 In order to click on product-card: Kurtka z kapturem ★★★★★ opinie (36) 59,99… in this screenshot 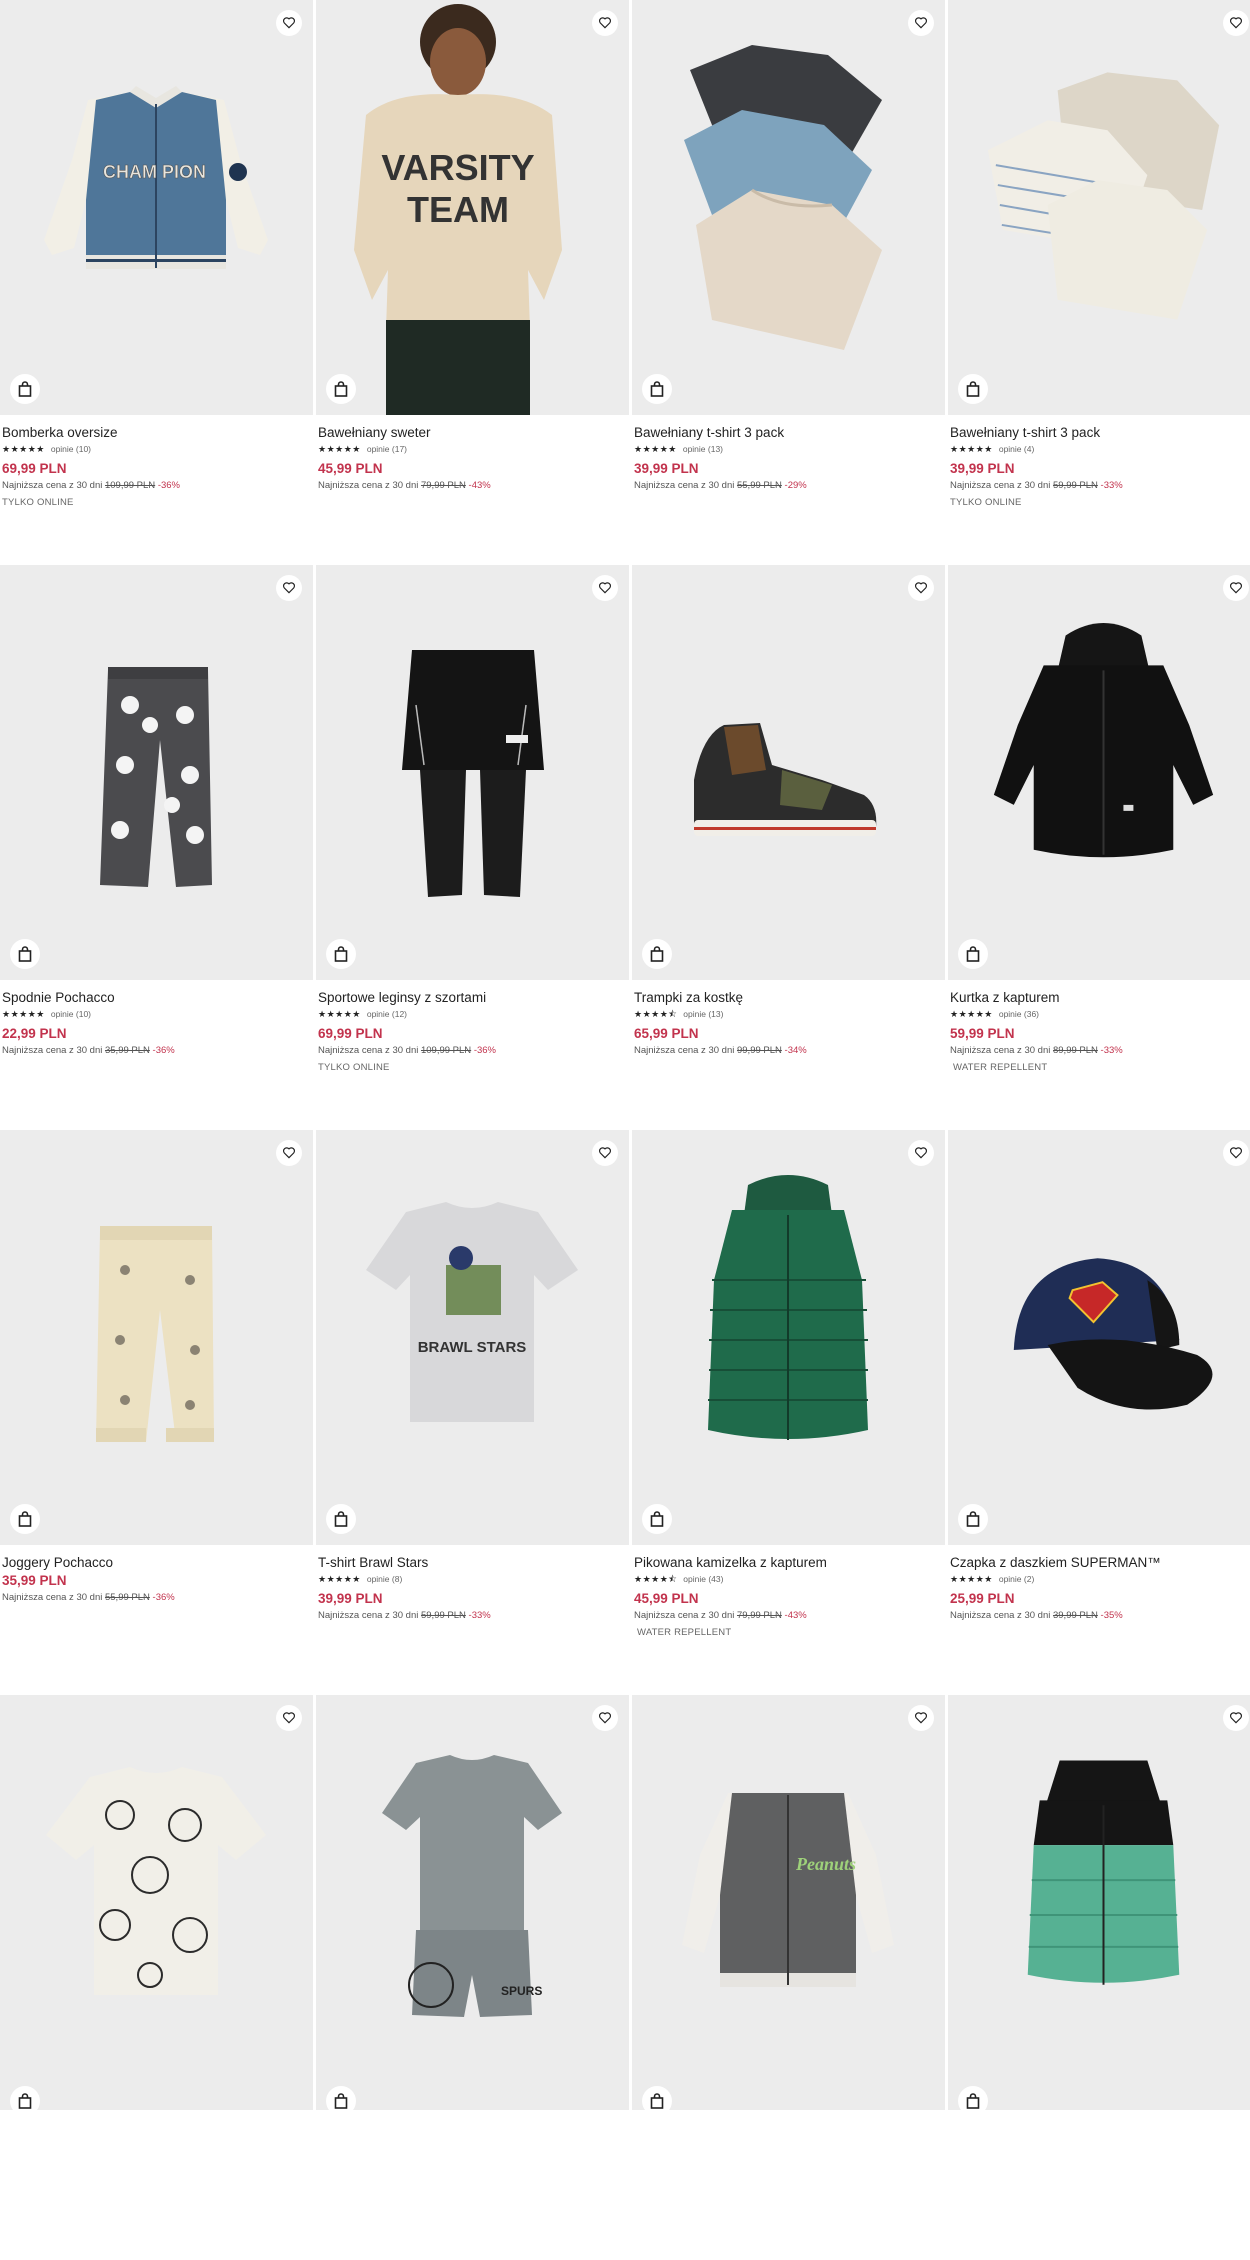, I will do `click(1099, 847)`.